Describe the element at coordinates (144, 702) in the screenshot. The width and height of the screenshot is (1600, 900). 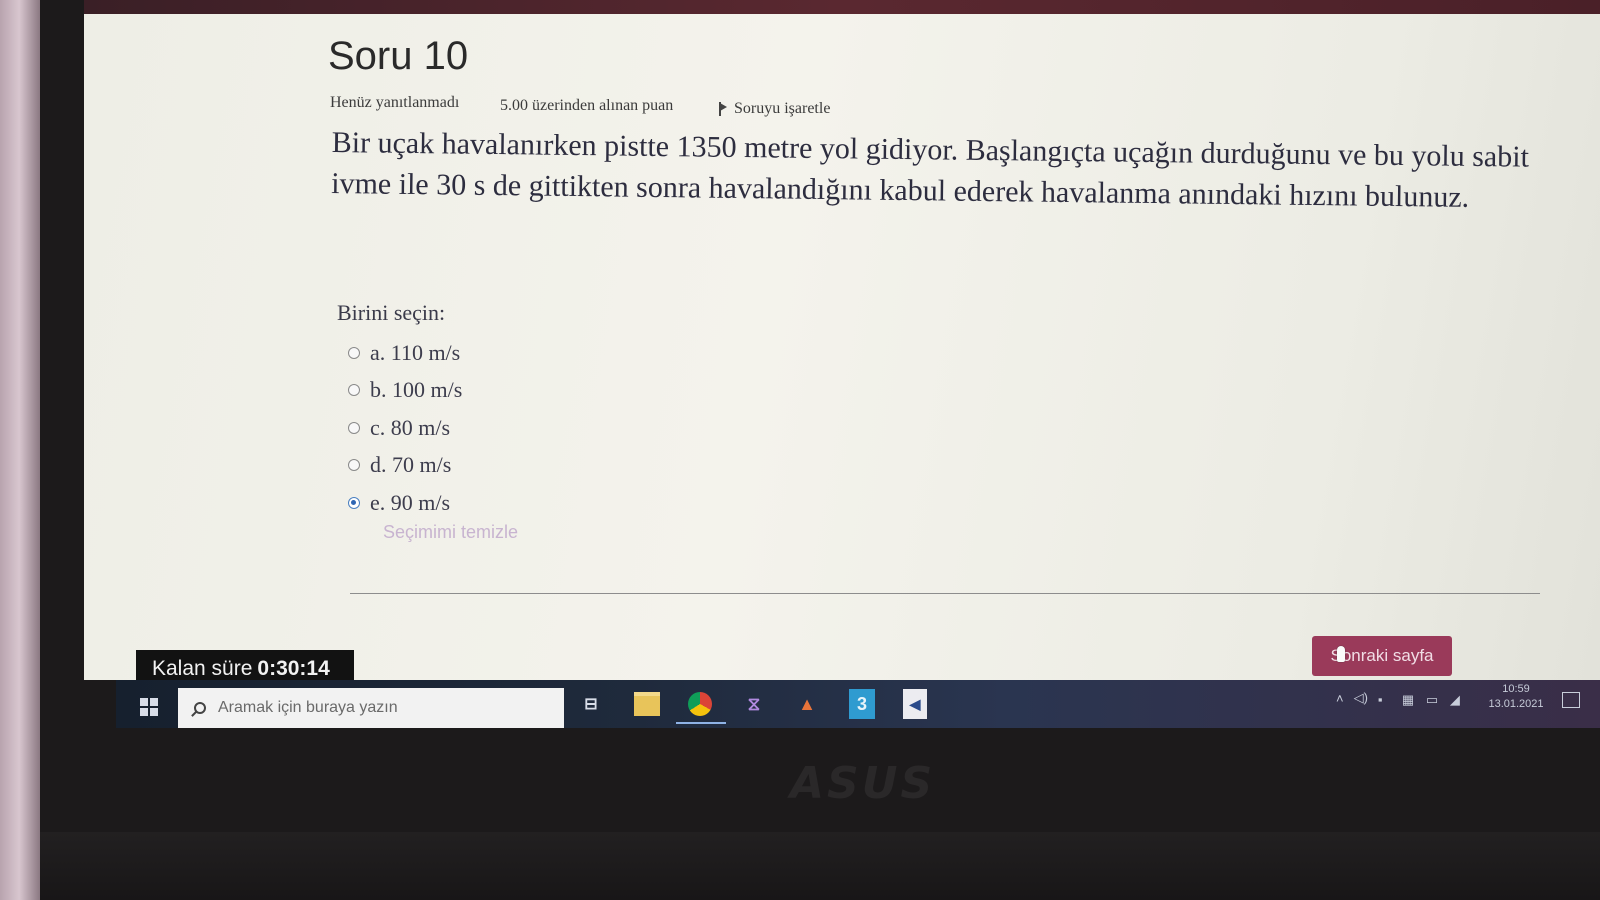
I see `windows-logo-icon` at that location.